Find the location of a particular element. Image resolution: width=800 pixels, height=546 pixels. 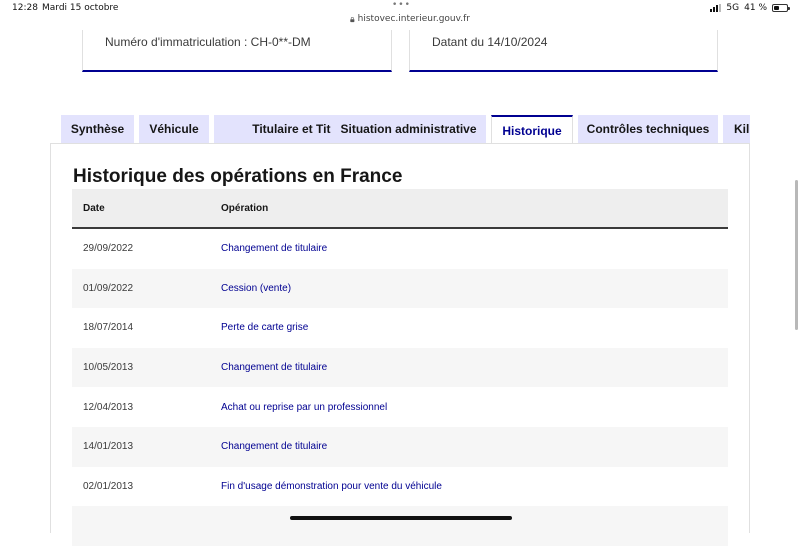

row-date: 12/04/2013 is located at coordinates (108, 407).